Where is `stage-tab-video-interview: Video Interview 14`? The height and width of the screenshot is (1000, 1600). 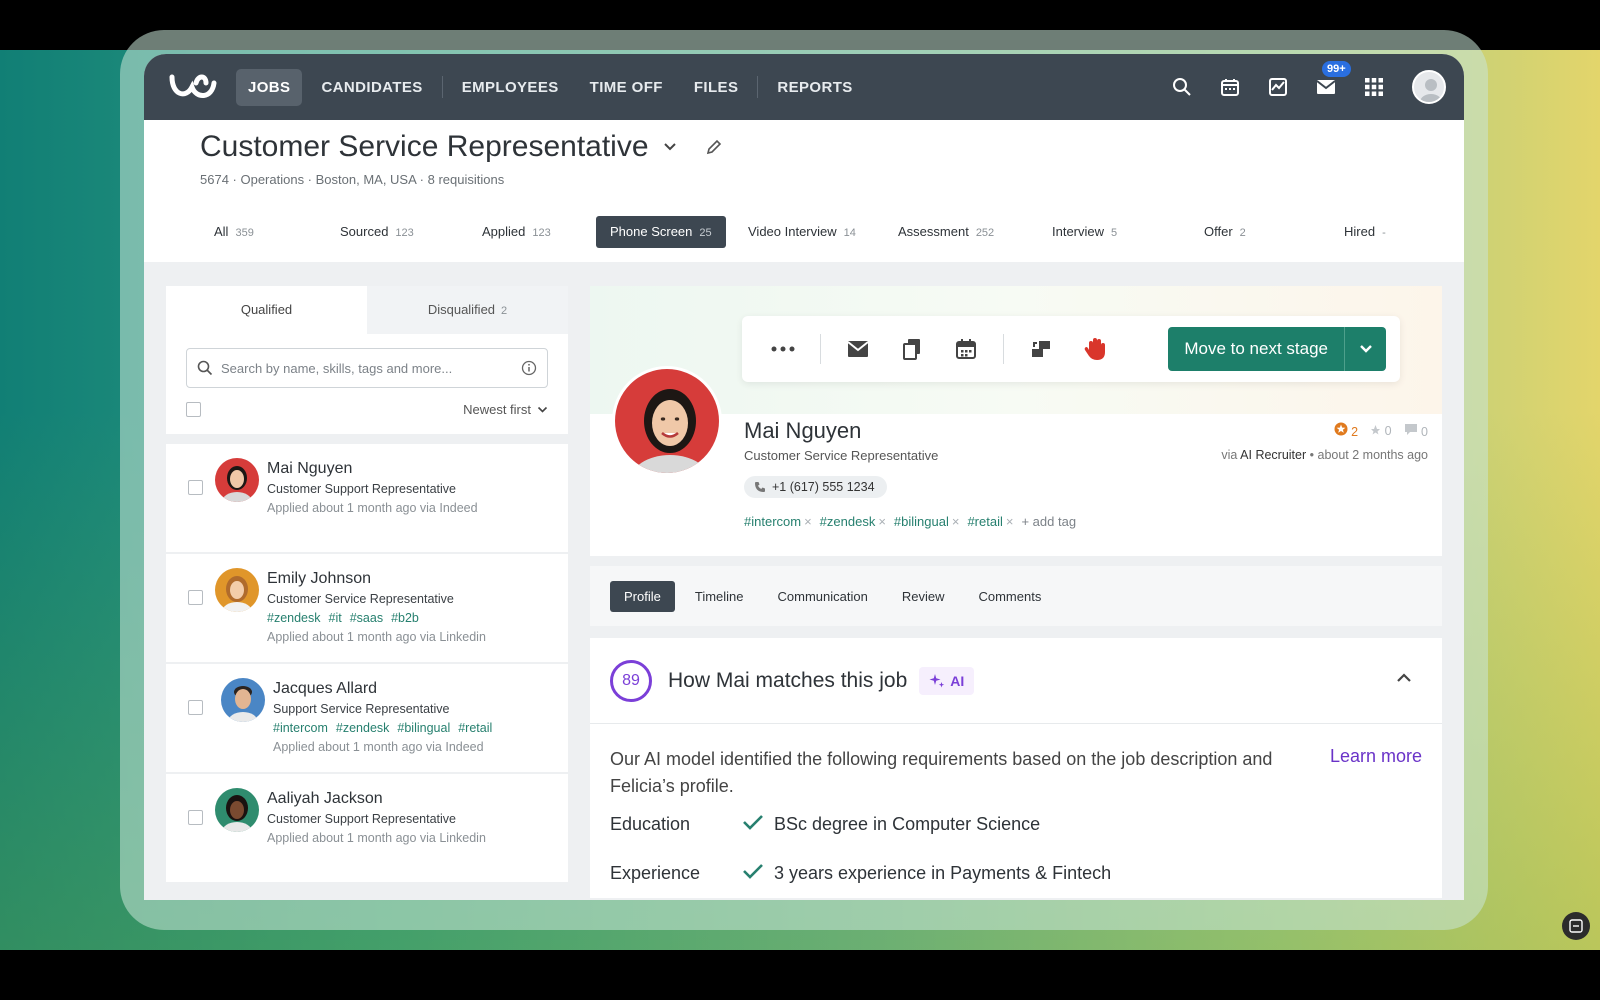
stage-tab-video-interview: Video Interview 14 is located at coordinates (802, 232).